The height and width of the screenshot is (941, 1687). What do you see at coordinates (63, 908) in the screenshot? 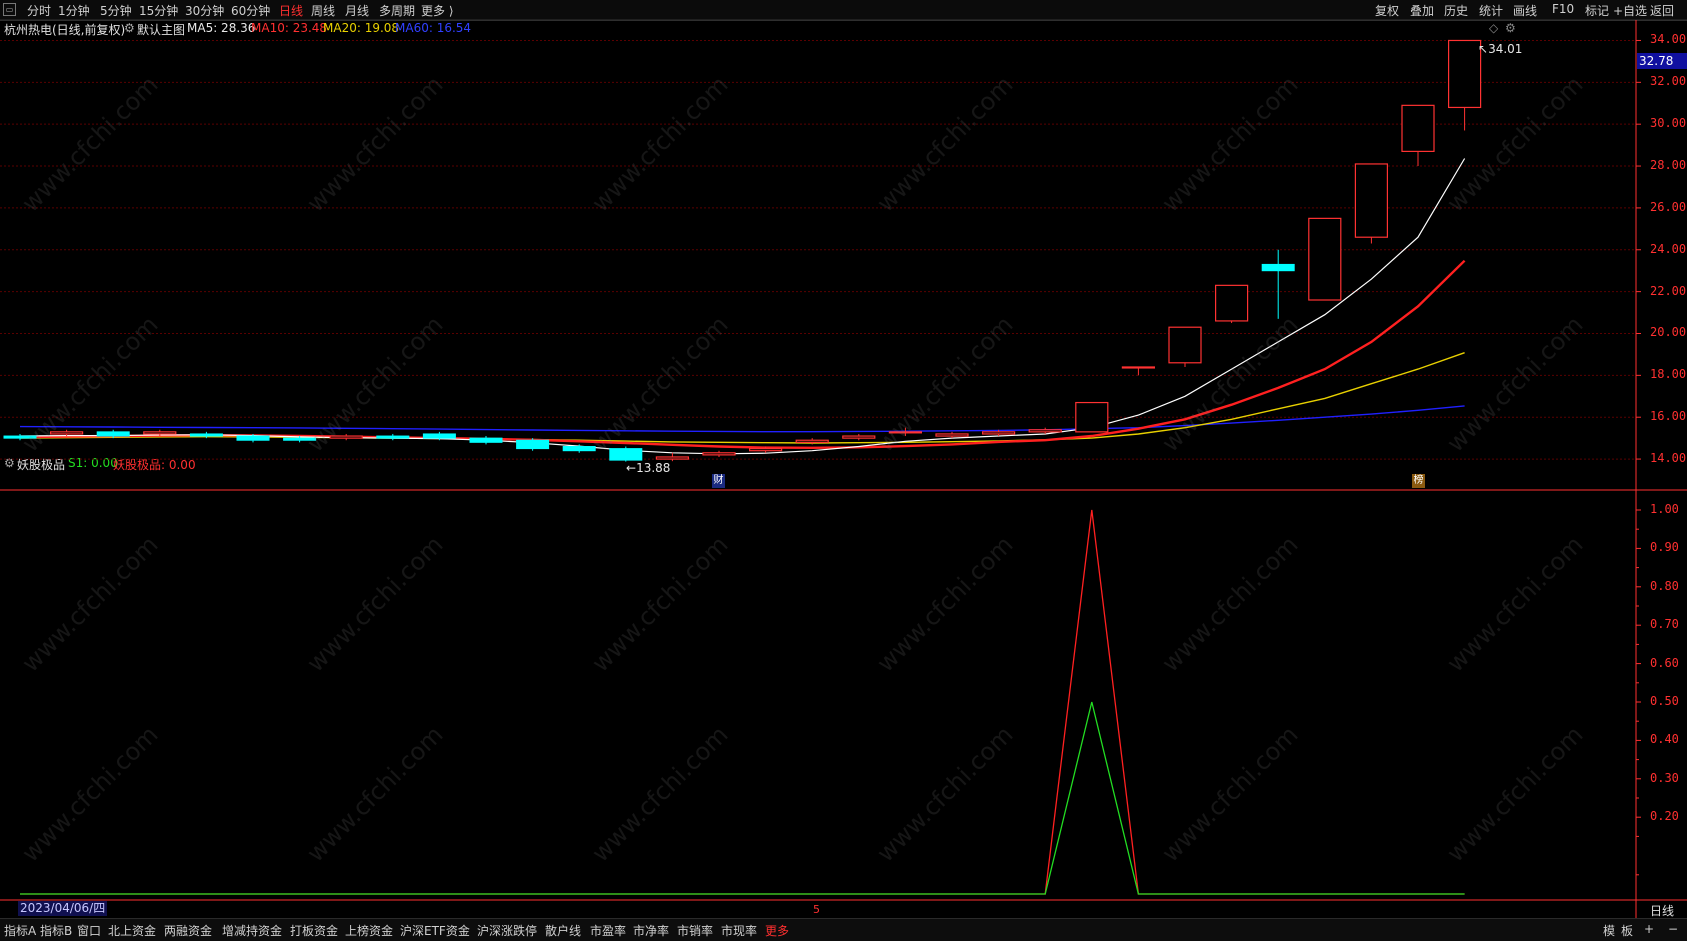
I see `cursor-date-label: 2023/04/06/四` at bounding box center [63, 908].